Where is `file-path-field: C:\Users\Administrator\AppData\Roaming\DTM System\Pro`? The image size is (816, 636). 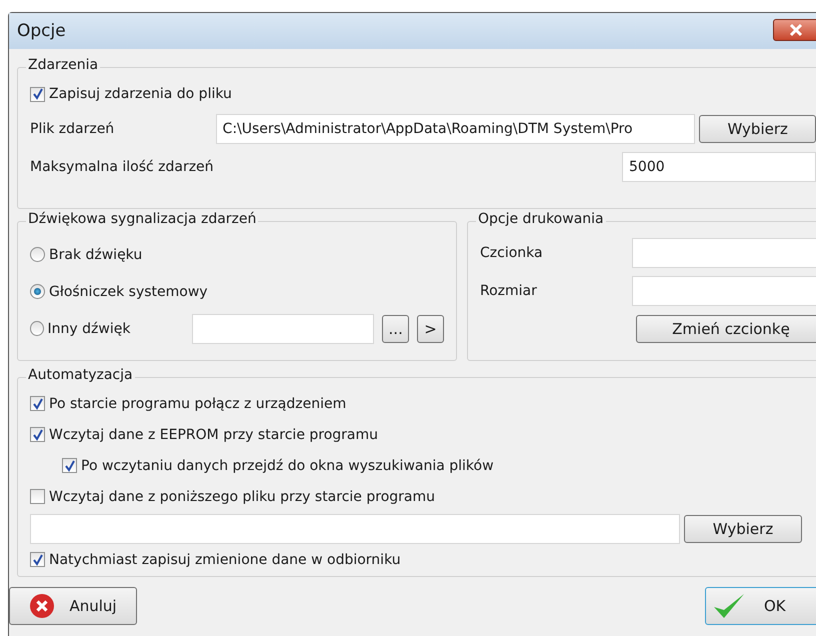 file-path-field: C:\Users\Administrator\AppData\Roaming\DTM System\Pro is located at coordinates (456, 129).